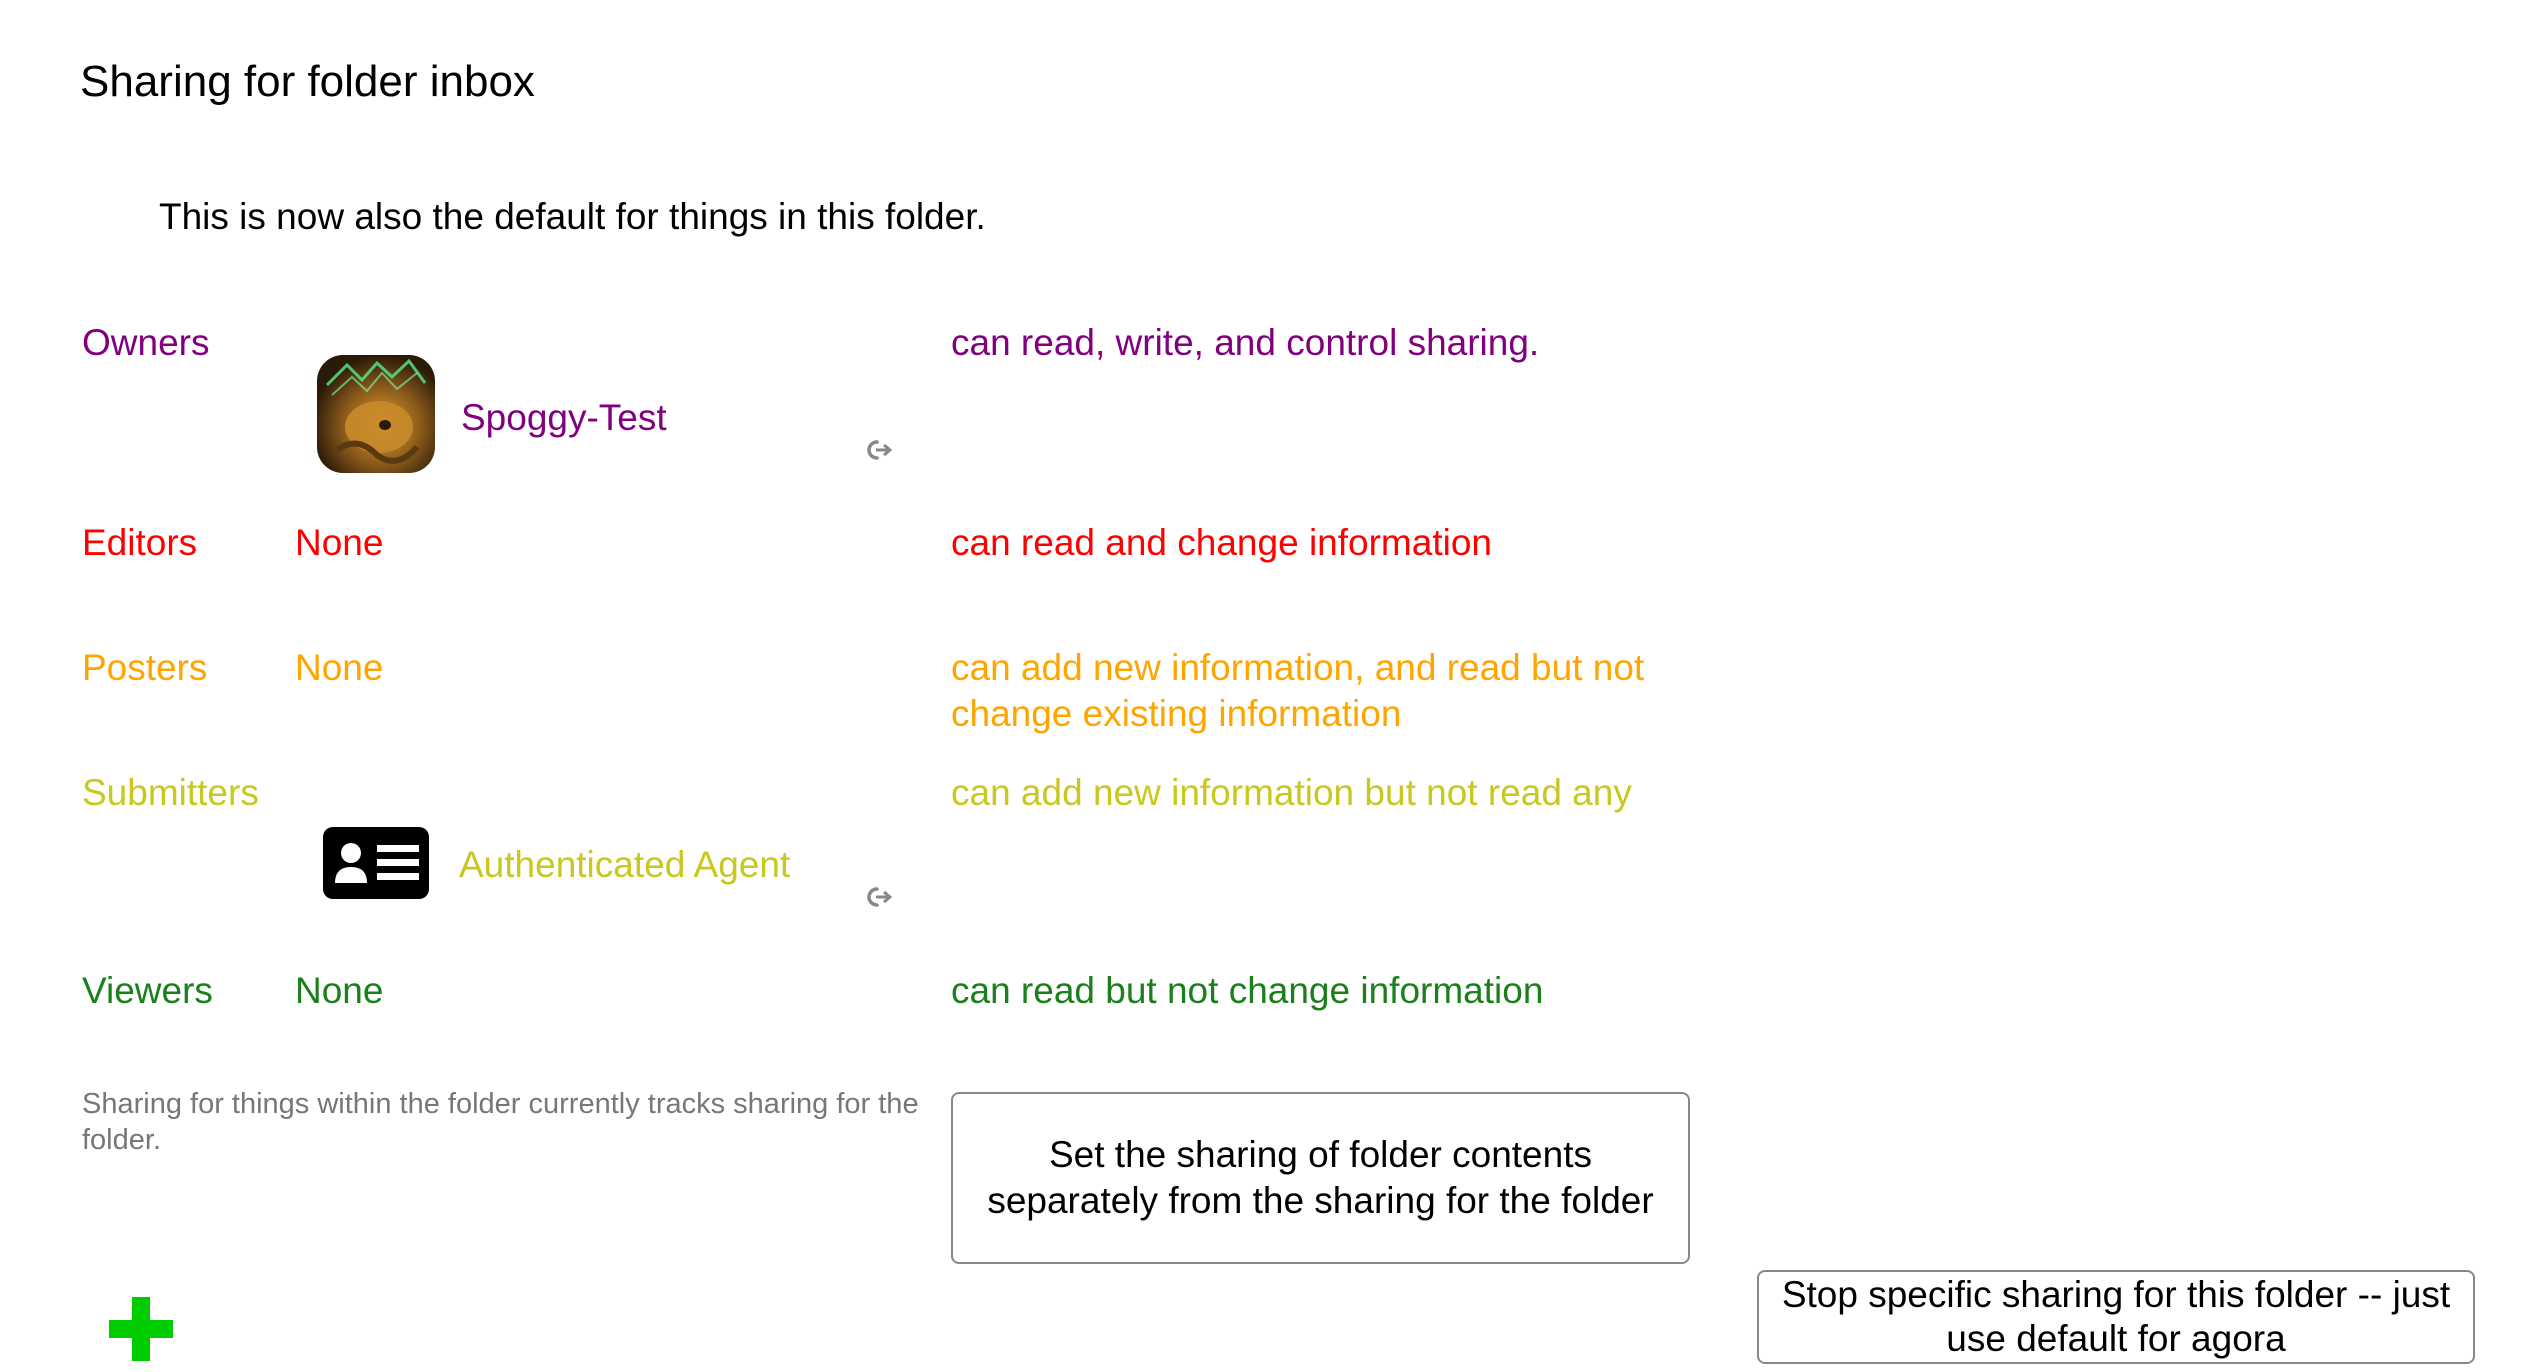  I want to click on viewers-label: Viewers, so click(147, 990).